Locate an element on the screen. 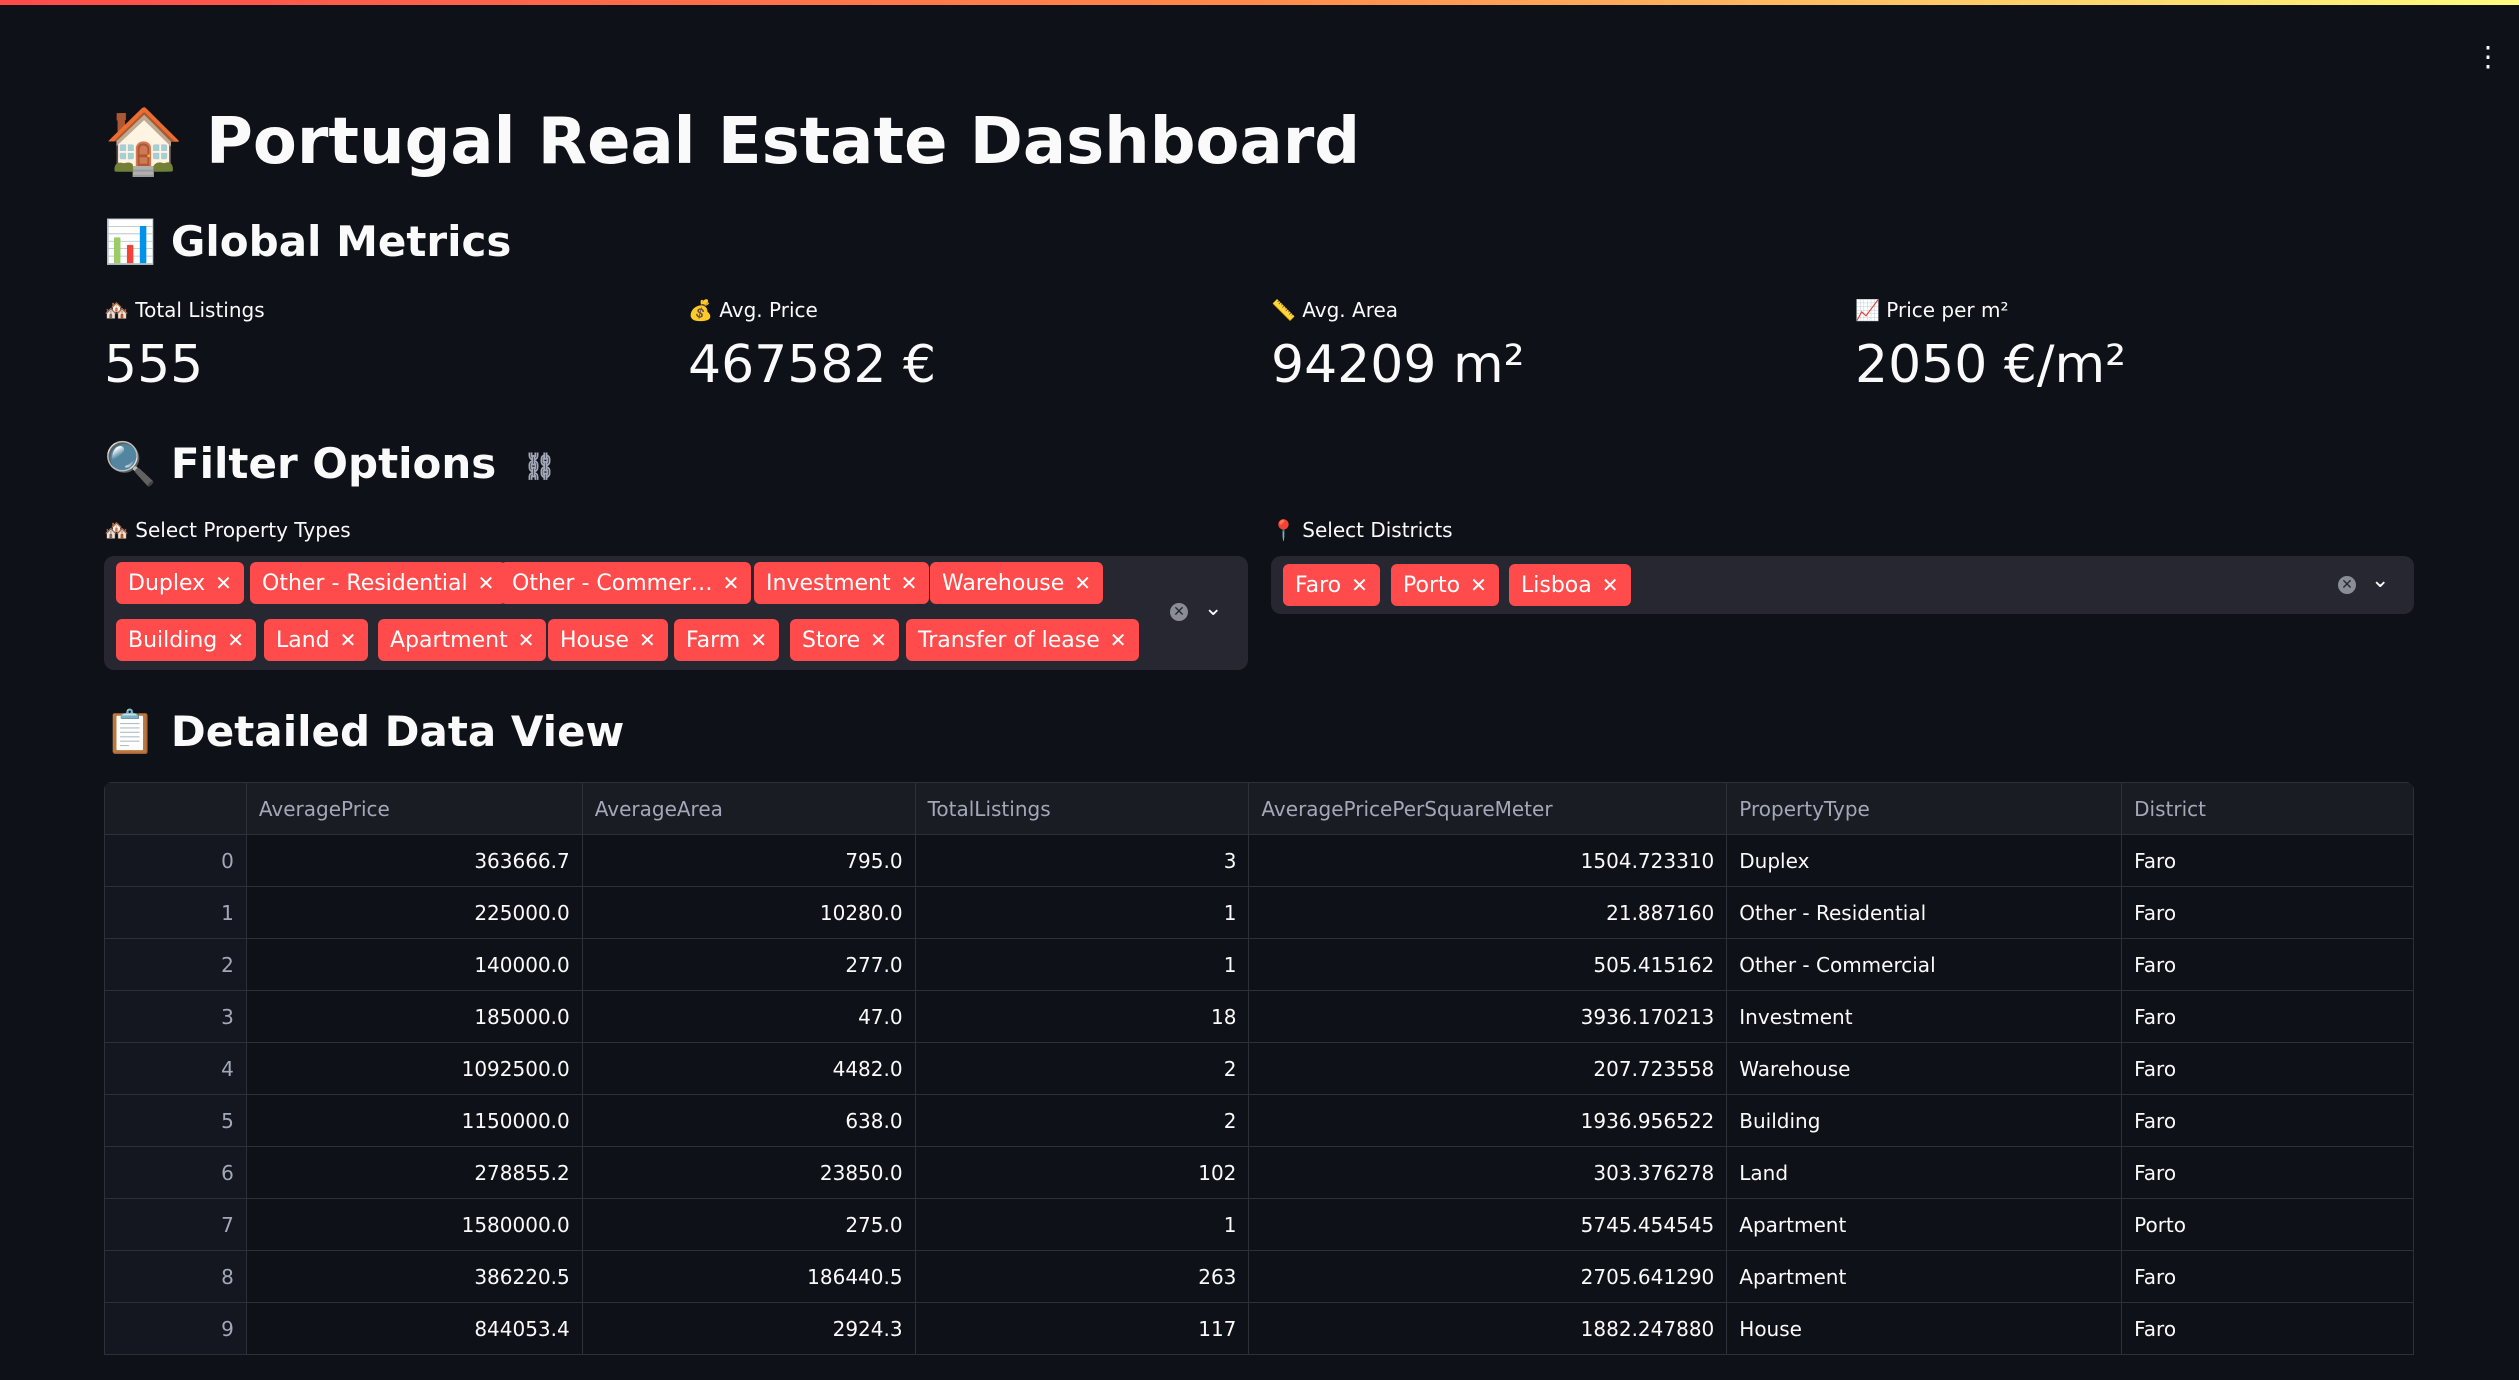  table-cell: 117 is located at coordinates (1082, 1328).